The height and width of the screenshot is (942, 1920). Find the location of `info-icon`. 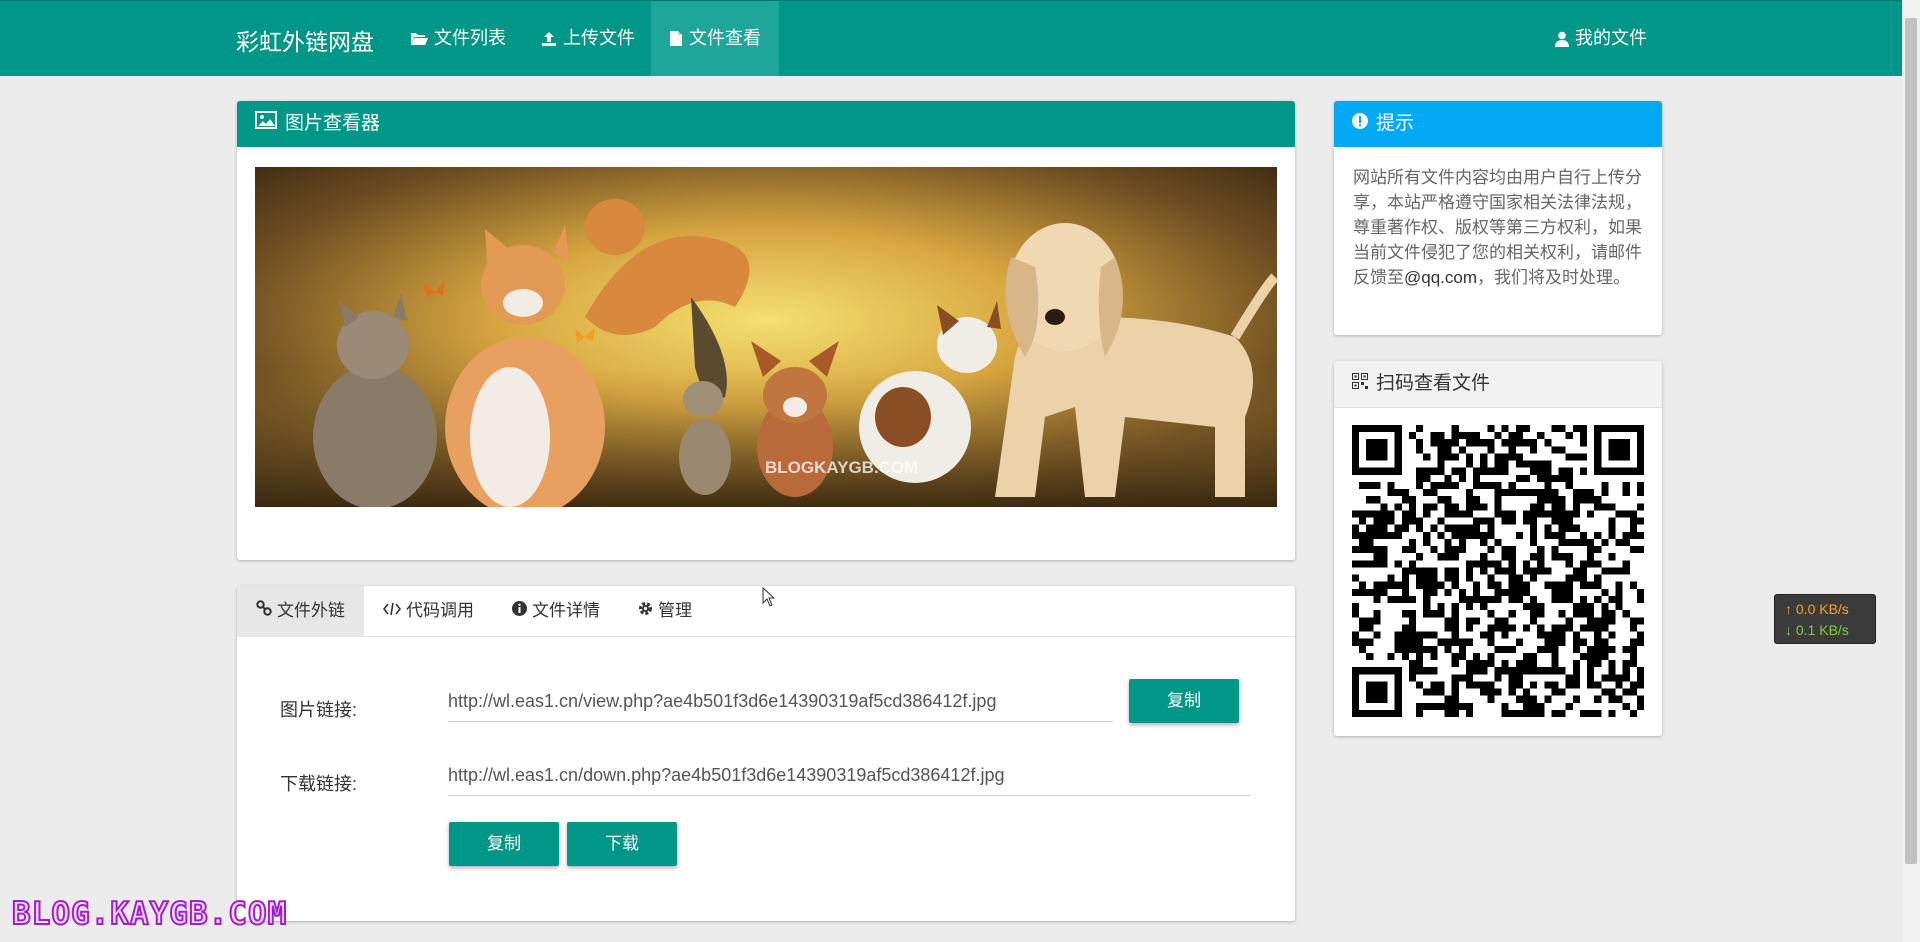

info-icon is located at coordinates (519, 611).